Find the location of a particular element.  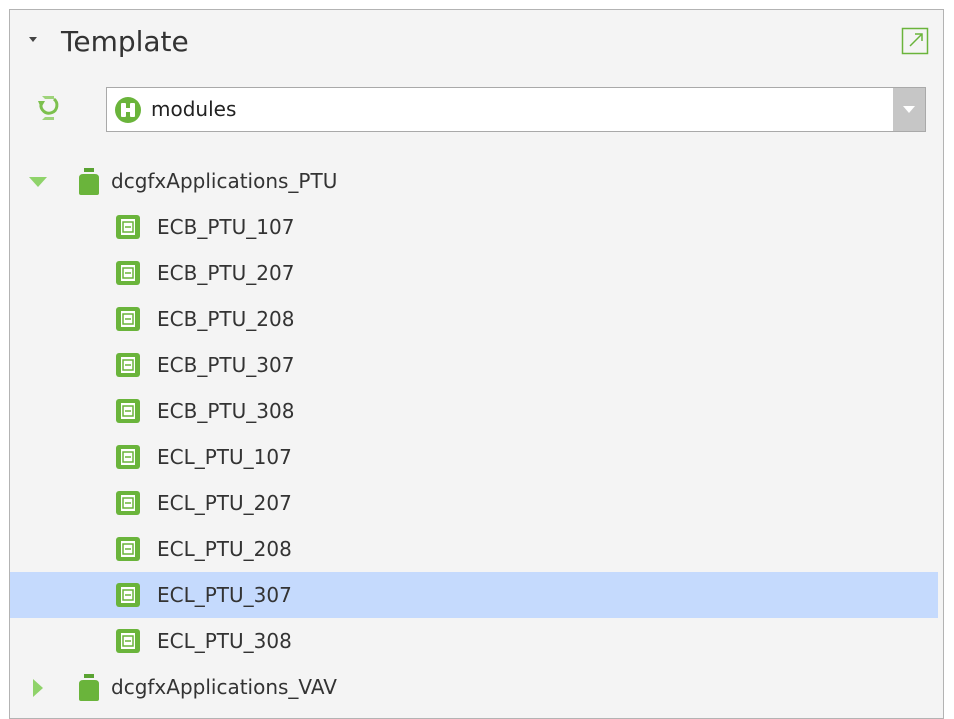

tree-item-row: ECB_PTU_107 is located at coordinates (474, 227).